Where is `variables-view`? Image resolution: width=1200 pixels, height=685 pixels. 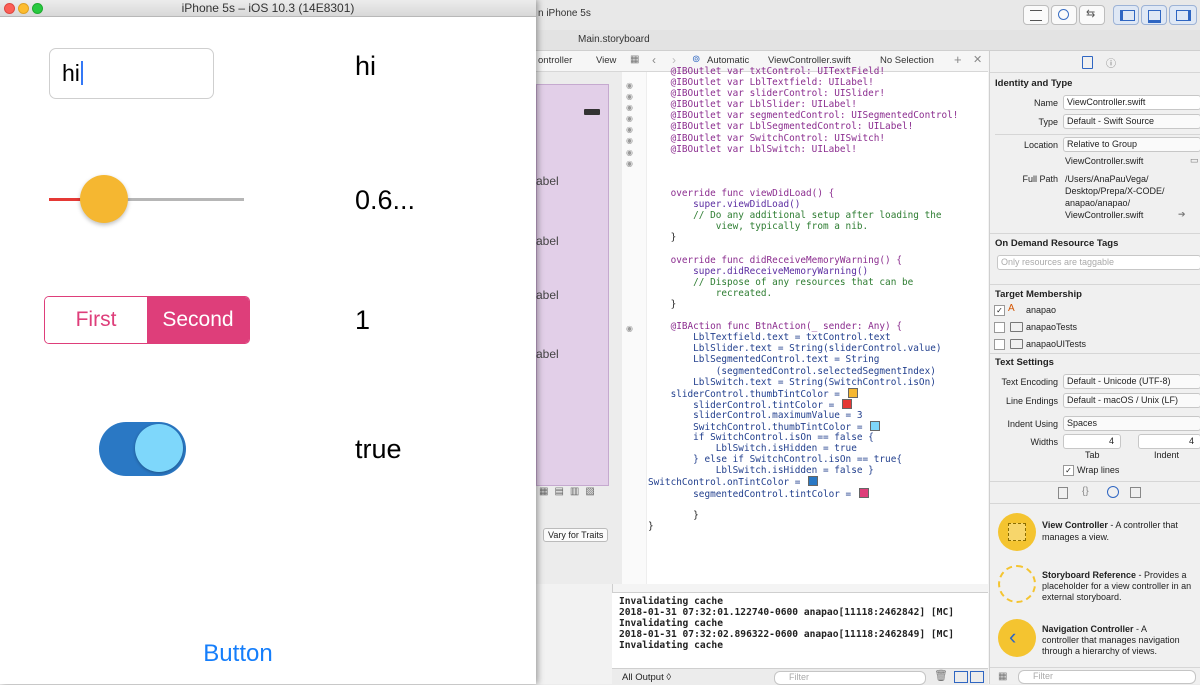
variables-view is located at coordinates (574, 634).